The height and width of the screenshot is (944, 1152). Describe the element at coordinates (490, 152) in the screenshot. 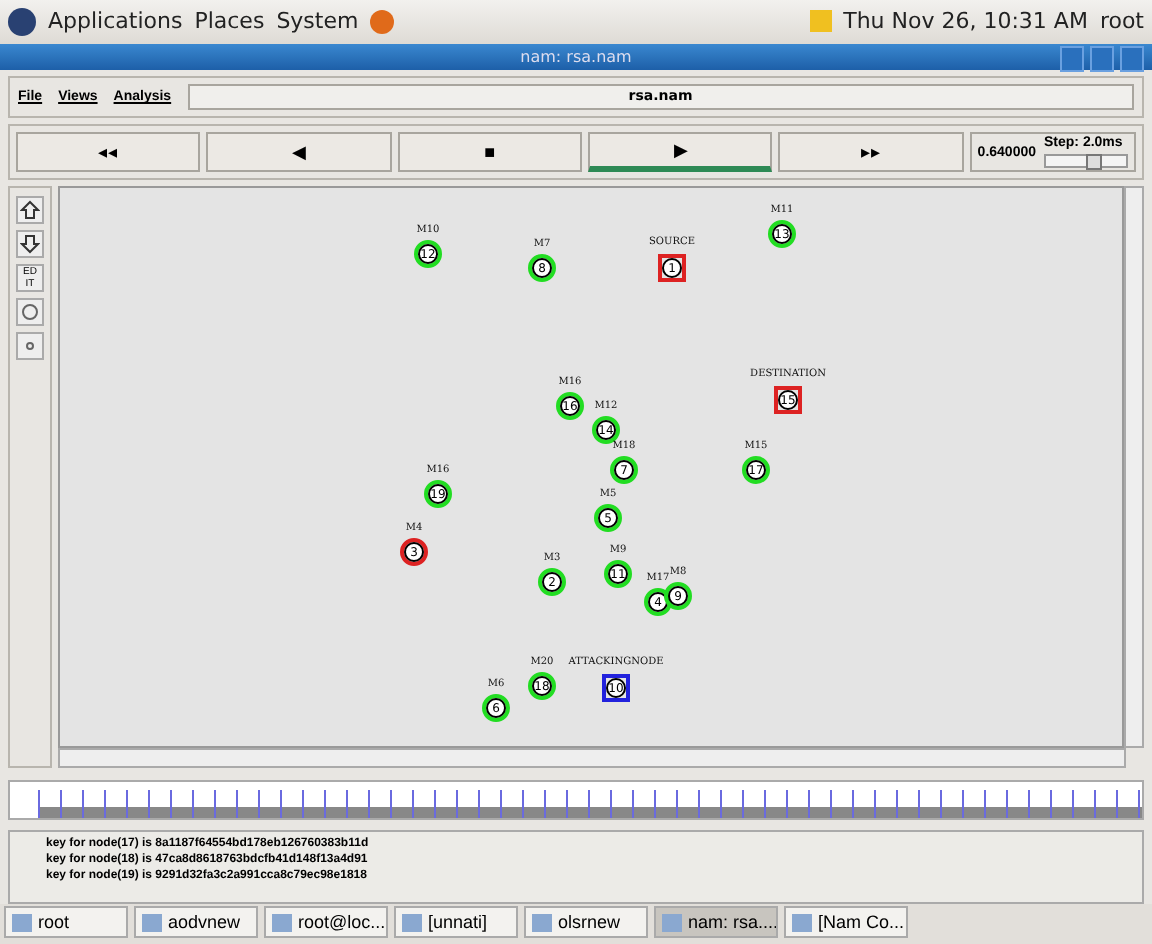

I see `playback-button: ■` at that location.